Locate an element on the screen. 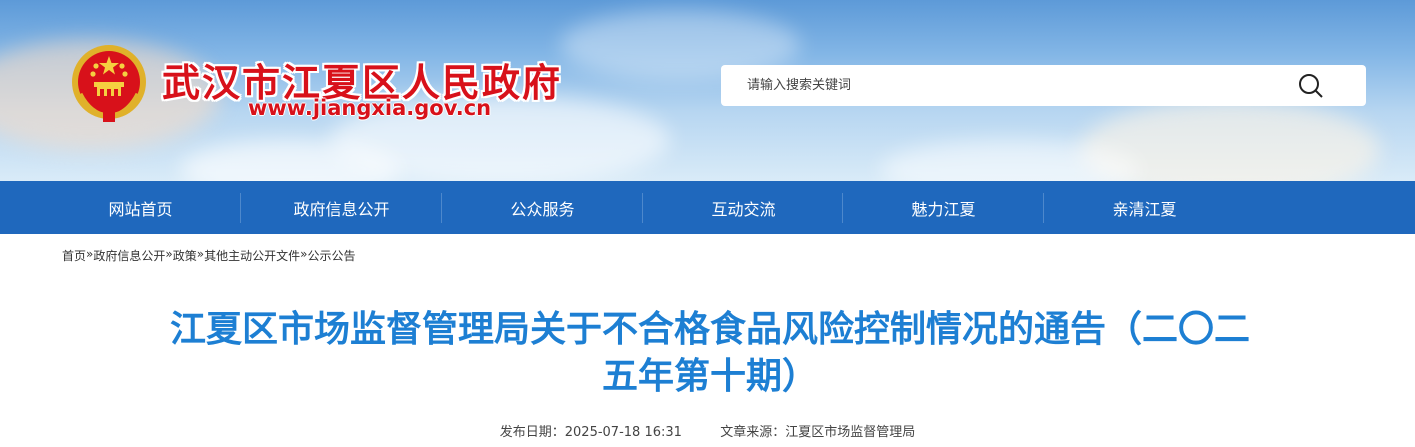 The width and height of the screenshot is (1415, 447). article-title-line2: 五年第十期） is located at coordinates (709, 376).